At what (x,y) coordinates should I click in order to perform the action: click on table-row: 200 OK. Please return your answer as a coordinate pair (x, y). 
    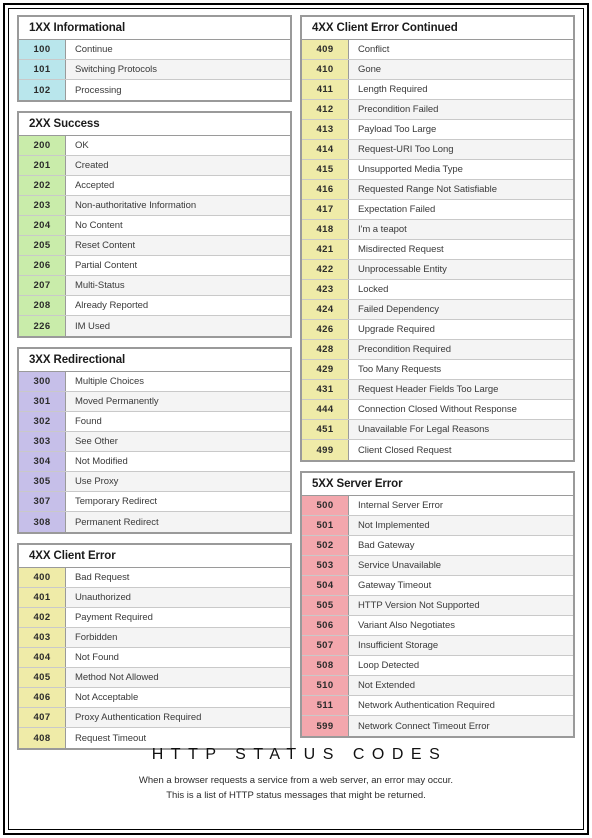
    Looking at the image, I should click on (154, 146).